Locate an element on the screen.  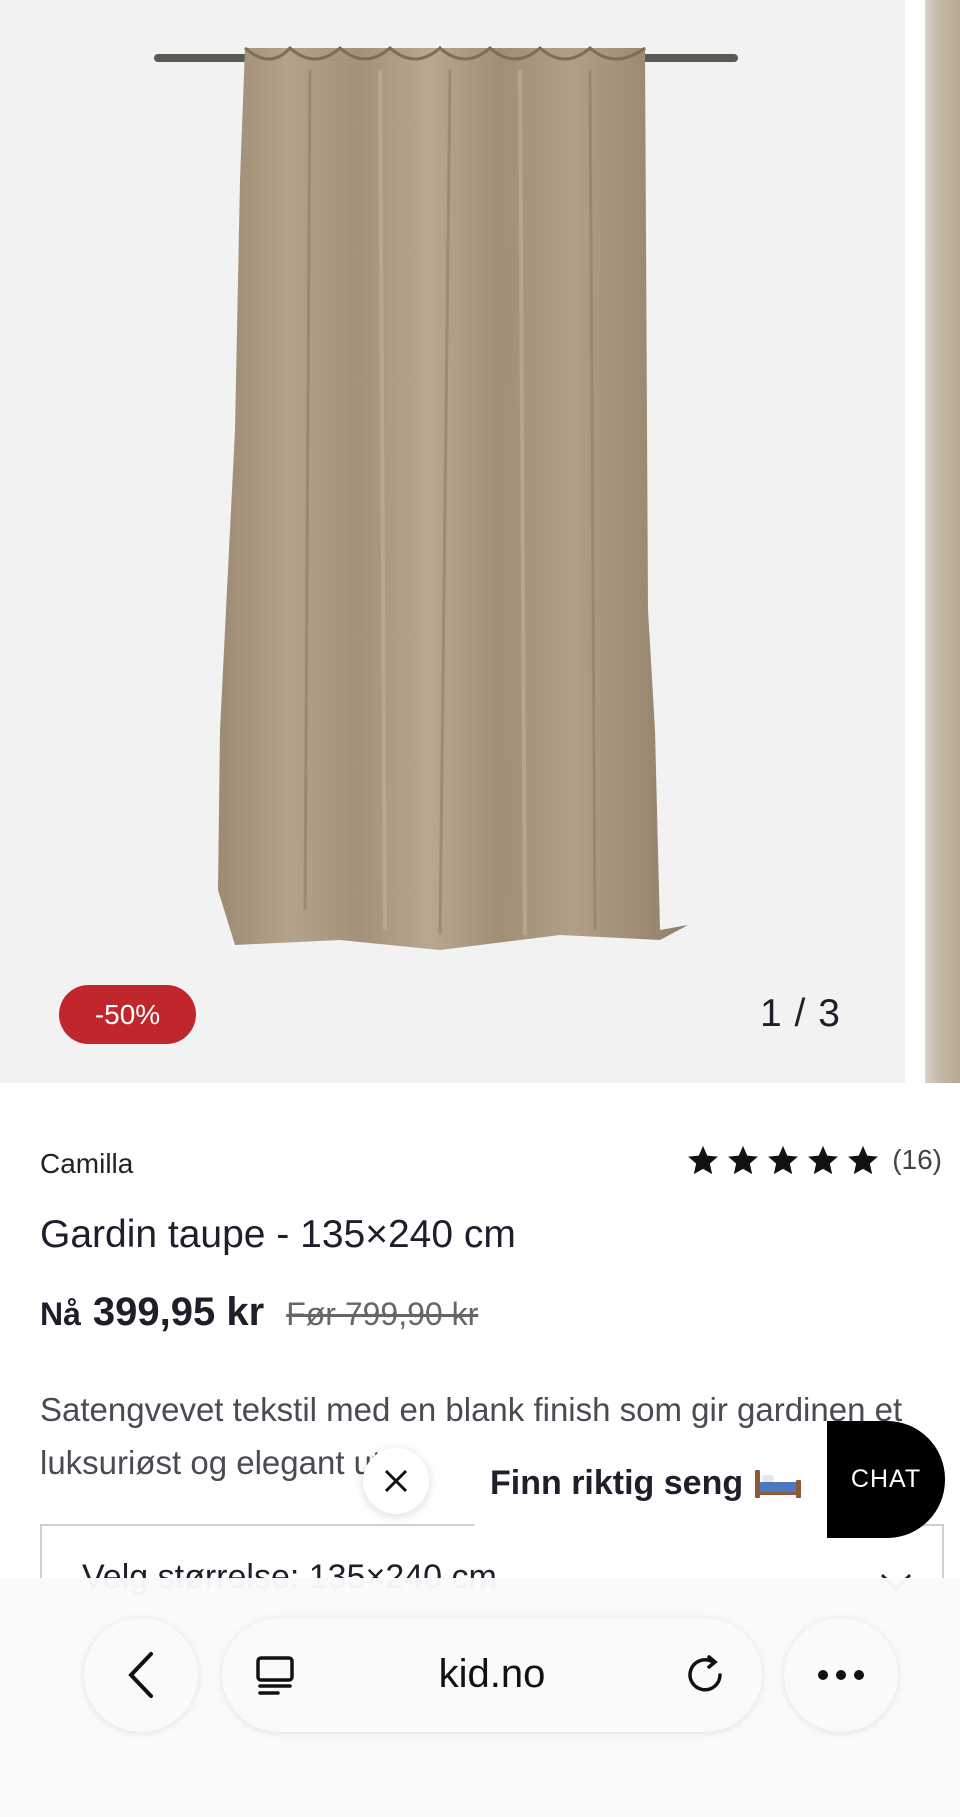
brand-name: Camilla is located at coordinates (86, 1164).